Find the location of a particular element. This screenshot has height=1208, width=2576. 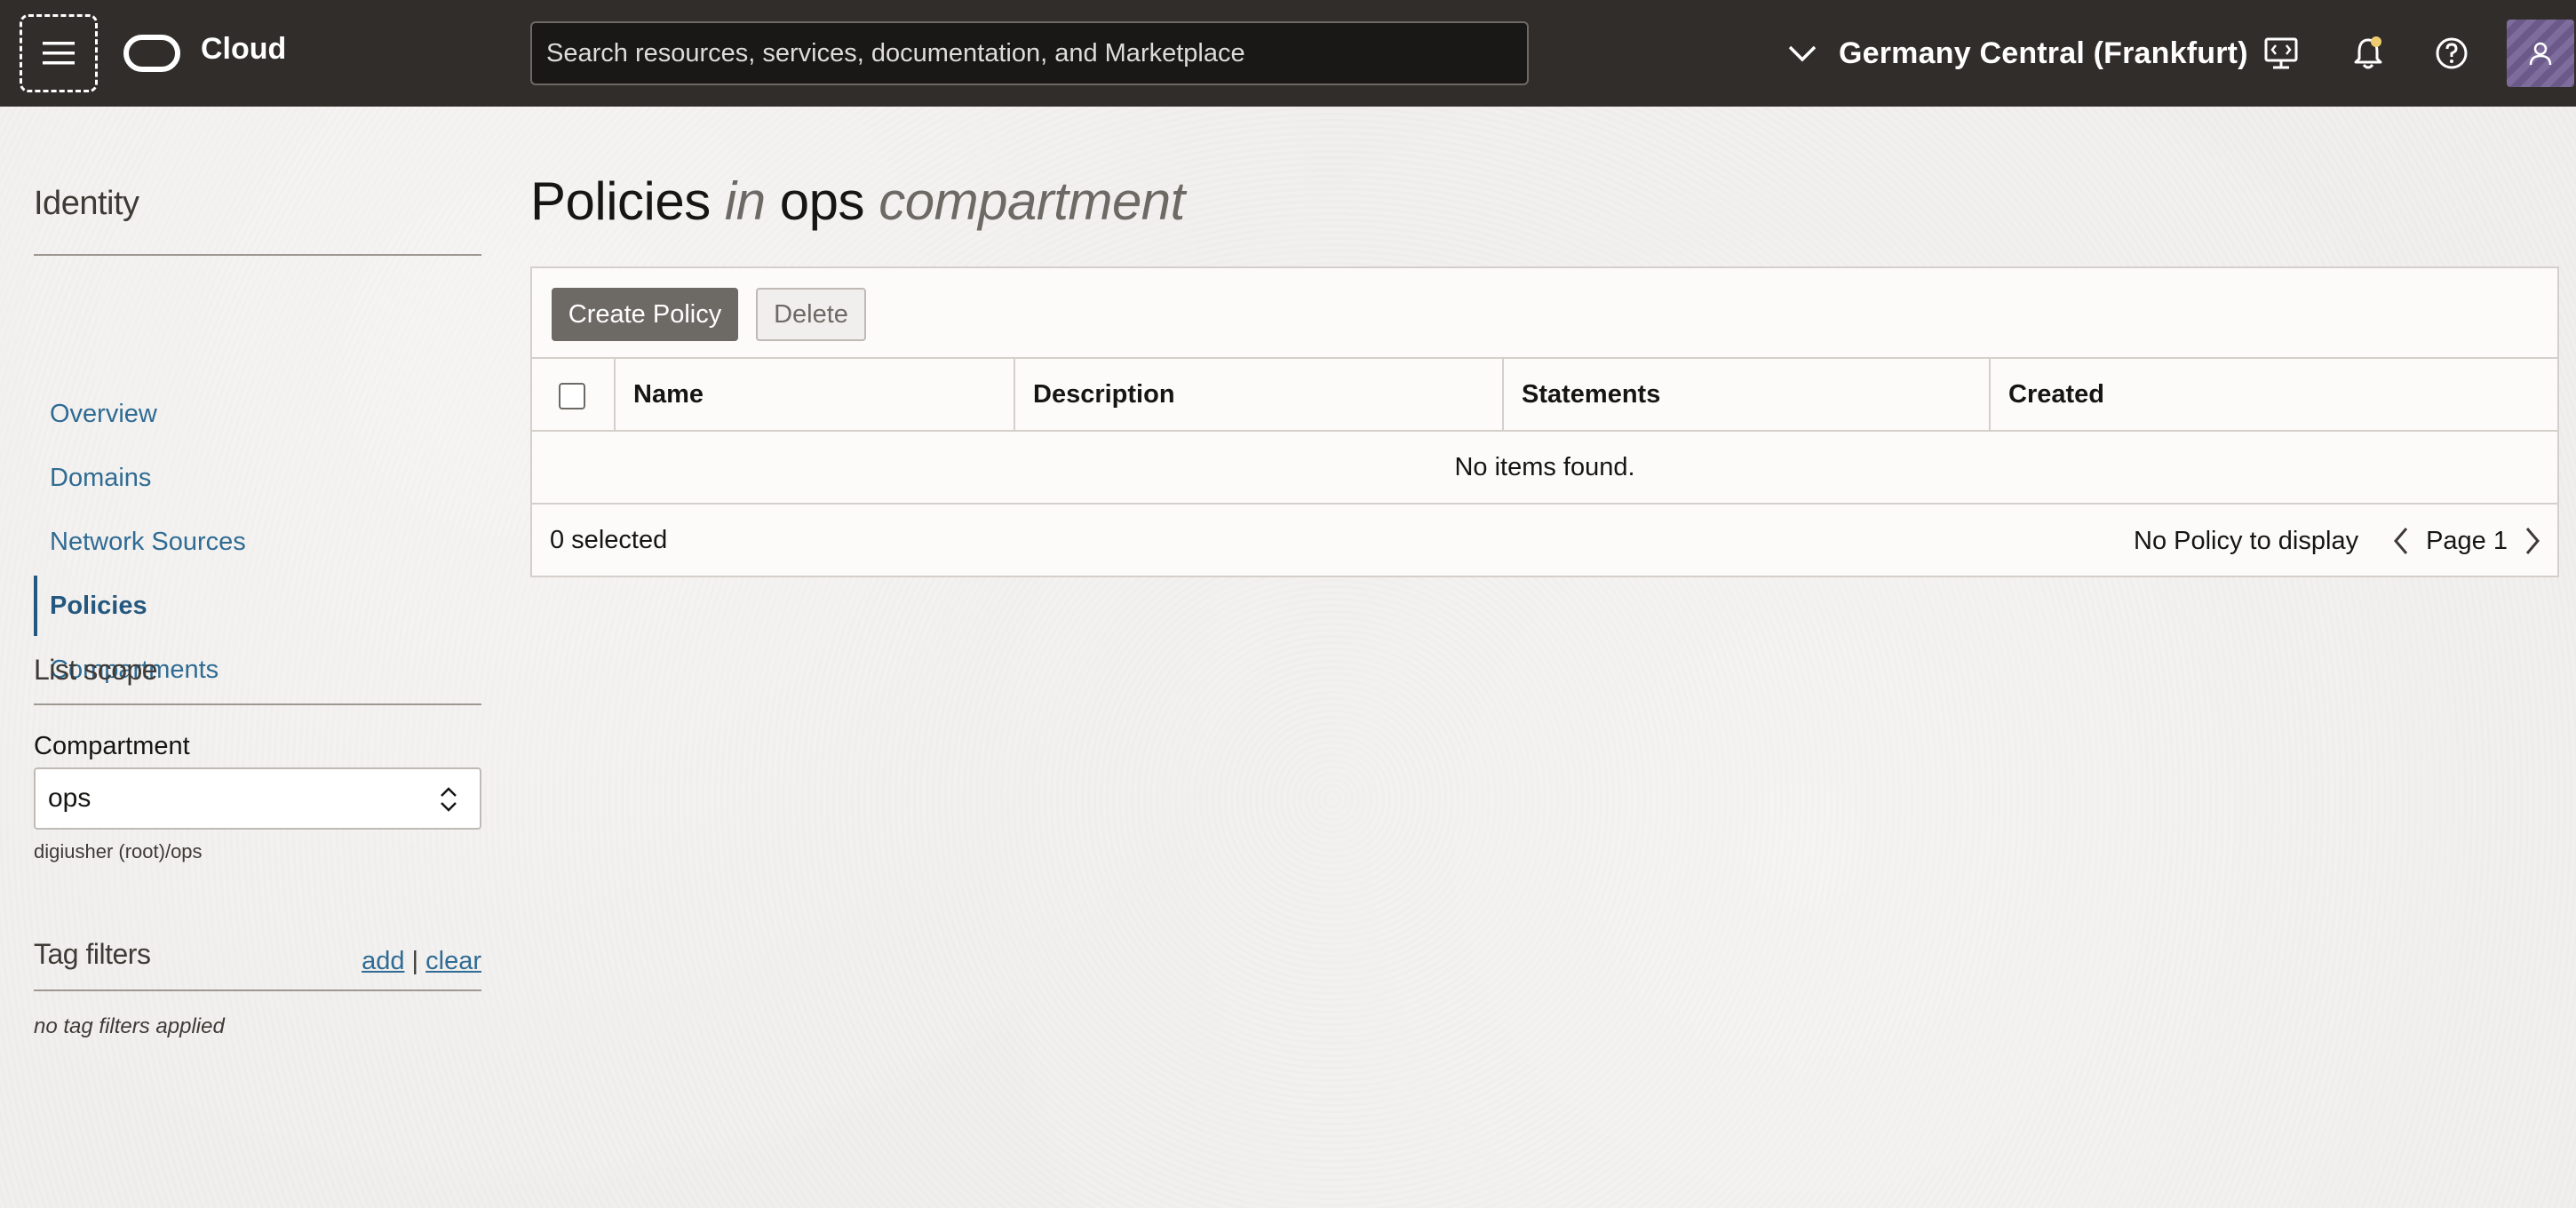

table-header: Name Description Statements Created is located at coordinates (1544, 395).